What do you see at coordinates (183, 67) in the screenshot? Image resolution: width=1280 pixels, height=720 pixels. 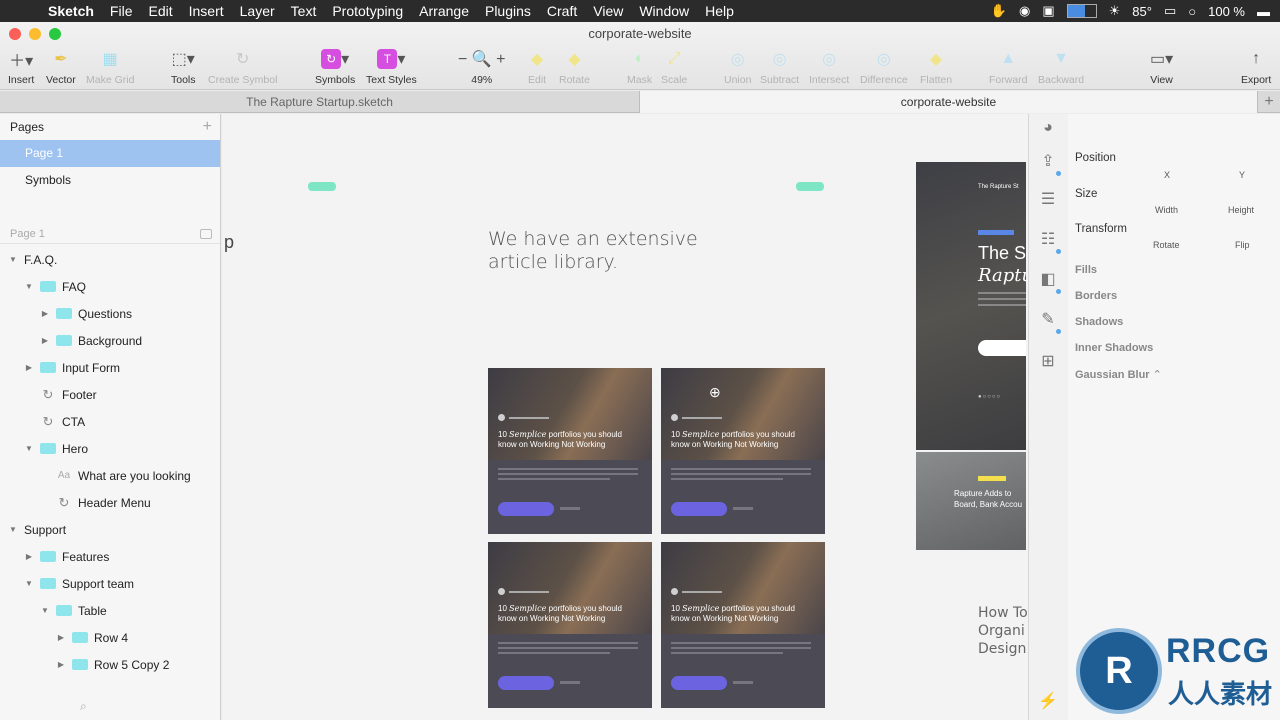 I see `tools-button: ⬚▾ Tools` at bounding box center [183, 67].